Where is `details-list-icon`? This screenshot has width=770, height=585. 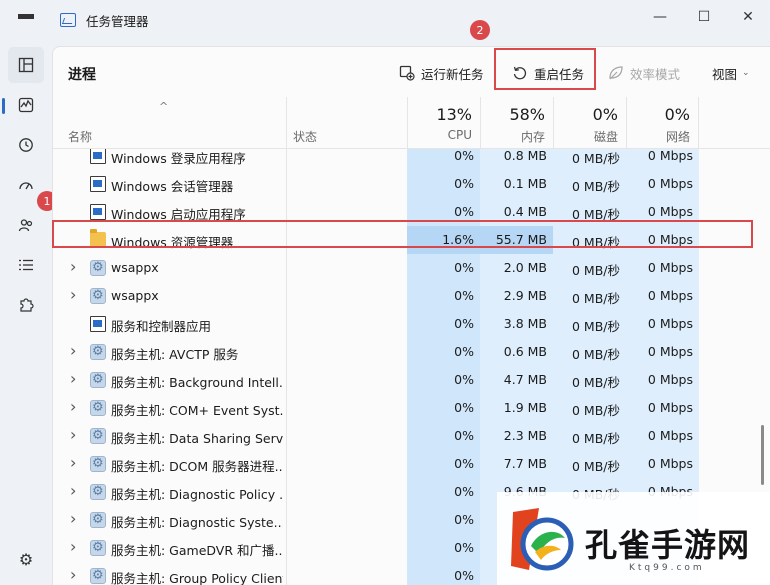 details-list-icon is located at coordinates (26, 265).